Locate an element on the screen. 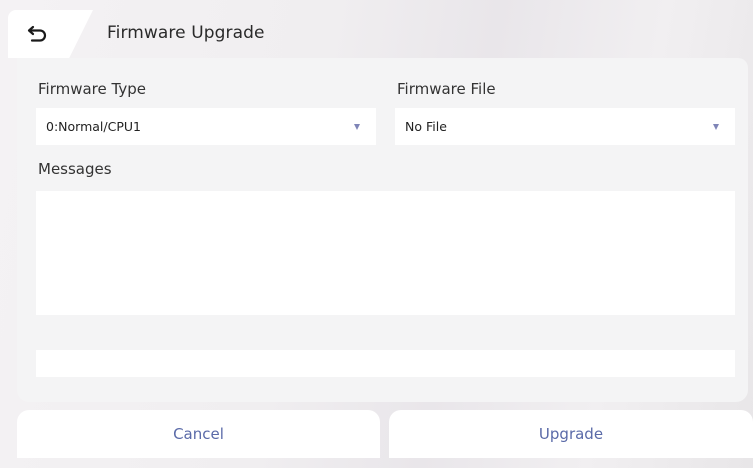  page-title: Firmware Upgrade is located at coordinates (186, 33).